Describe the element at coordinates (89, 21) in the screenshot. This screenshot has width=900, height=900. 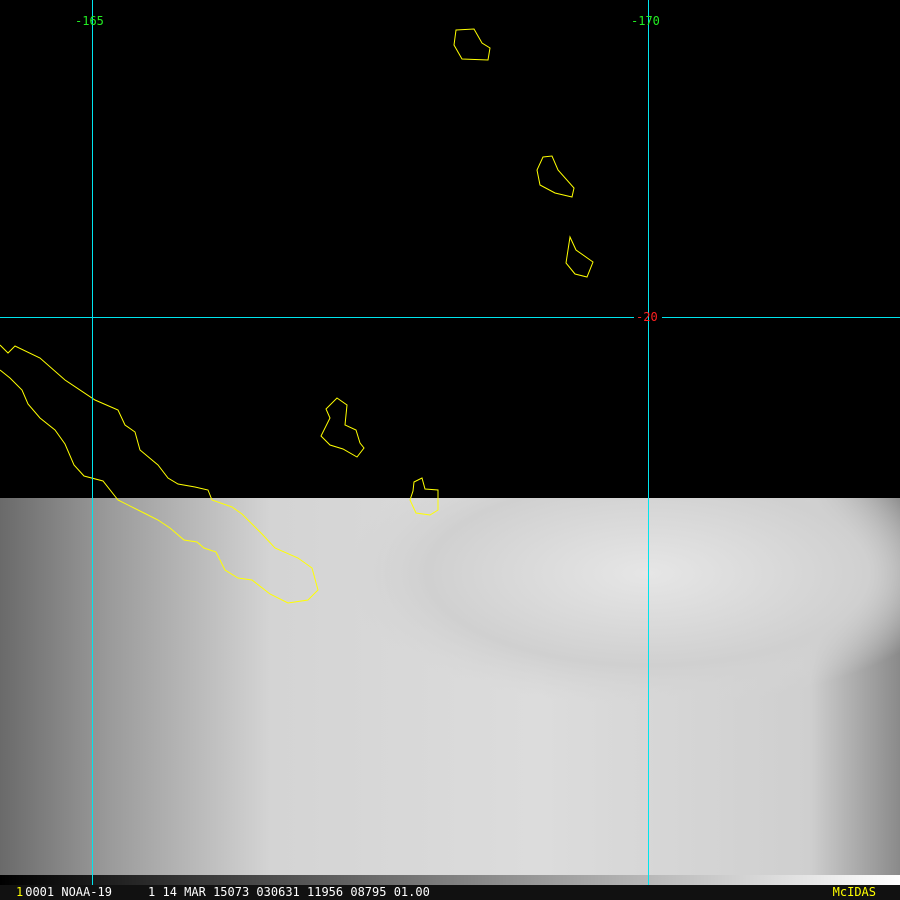
I see `longitude-label: -165` at that location.